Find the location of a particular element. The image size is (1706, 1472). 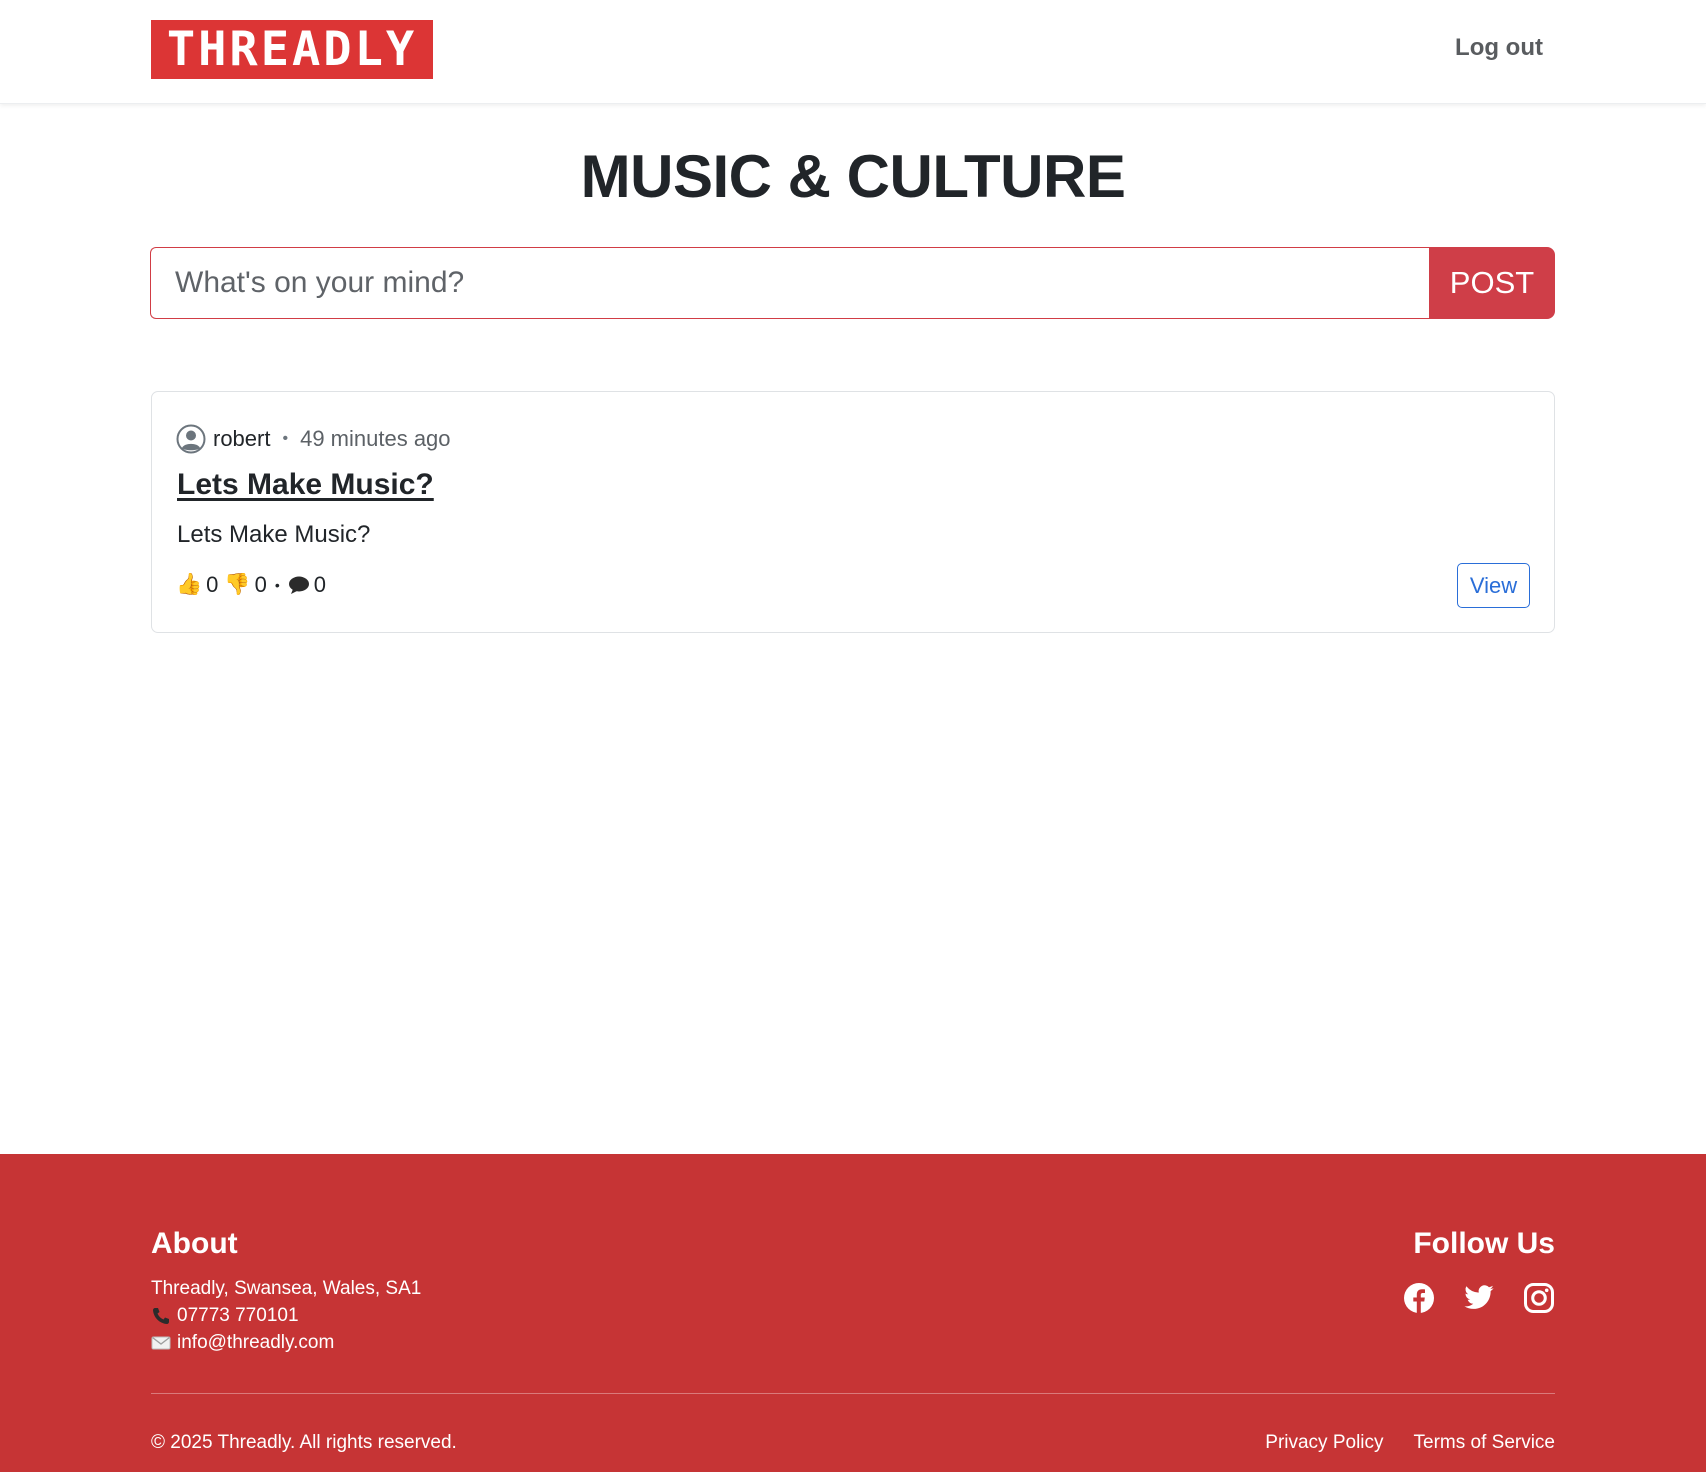

dislike-count: 0 is located at coordinates (260, 584).